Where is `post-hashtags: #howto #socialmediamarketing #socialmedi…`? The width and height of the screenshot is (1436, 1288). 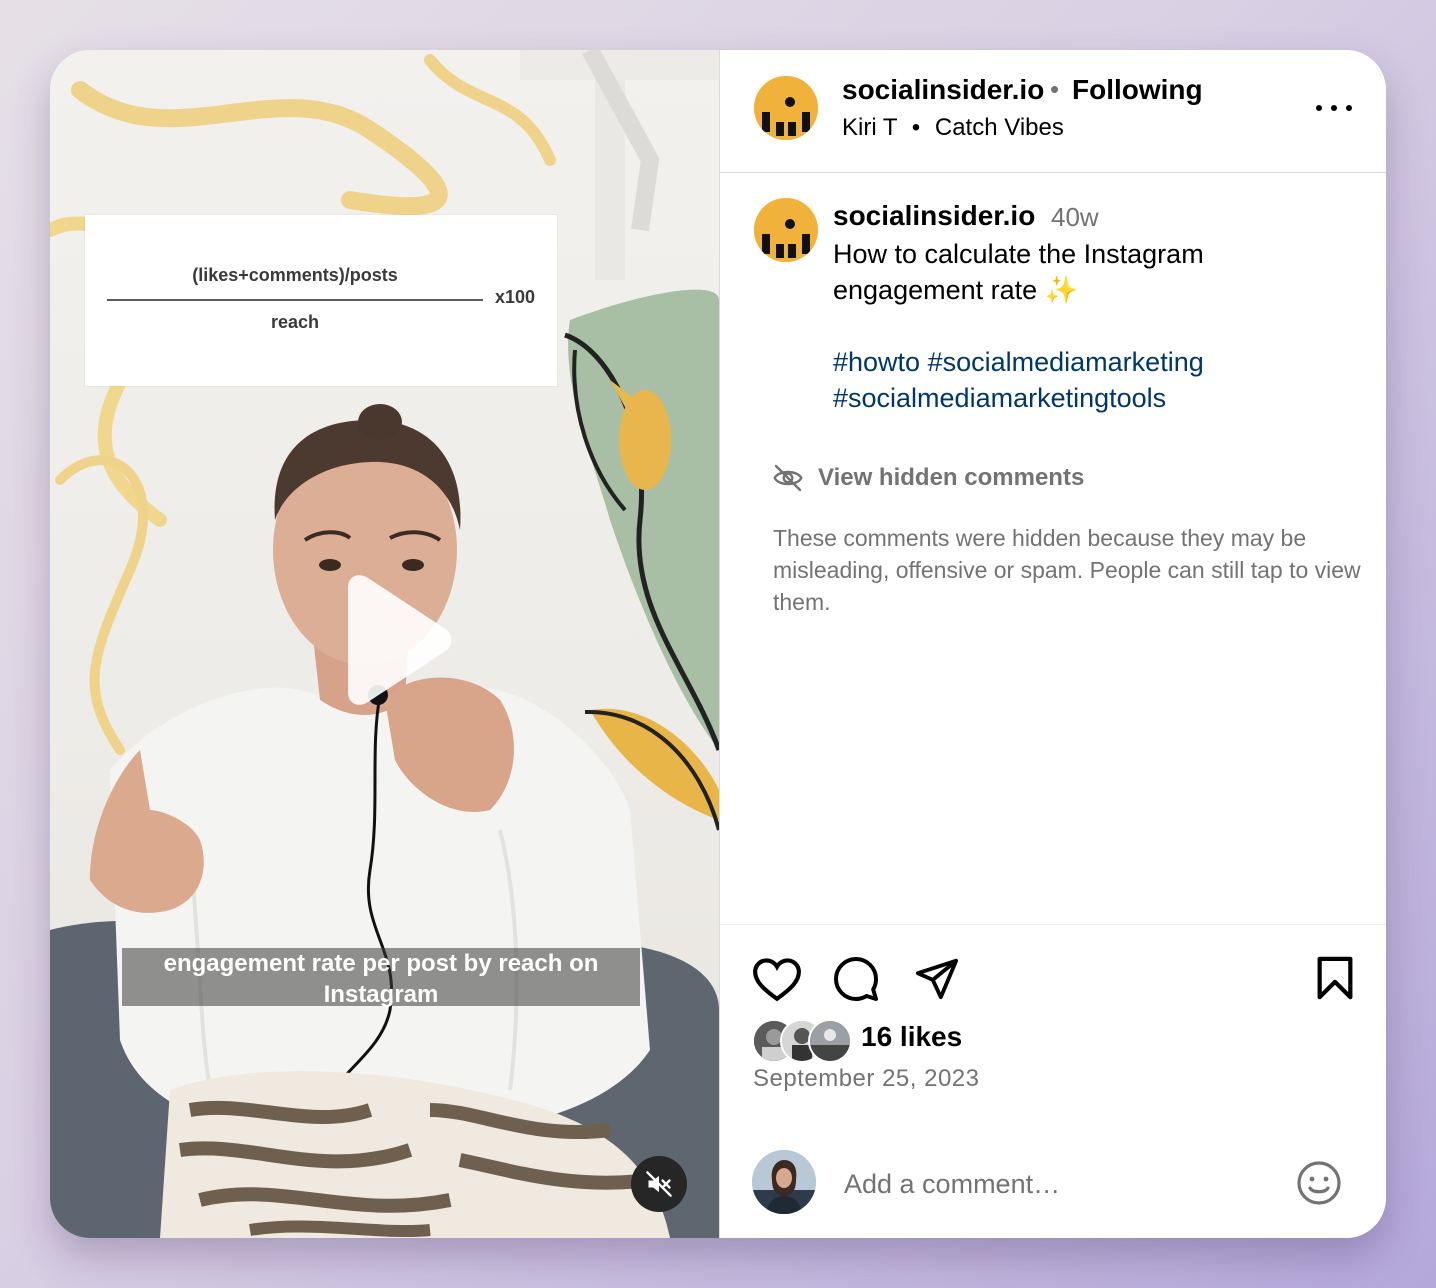
post-hashtags: #howto #socialmediamarketing #socialmedi… is located at coordinates (1093, 380).